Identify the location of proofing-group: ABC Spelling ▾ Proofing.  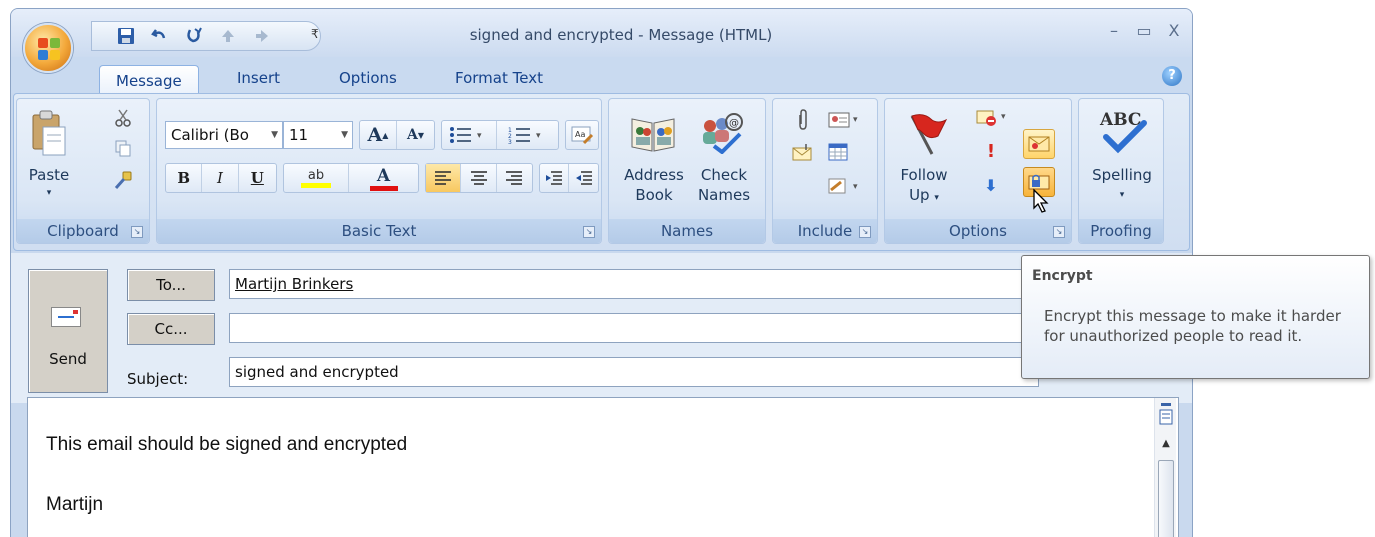
(1121, 171).